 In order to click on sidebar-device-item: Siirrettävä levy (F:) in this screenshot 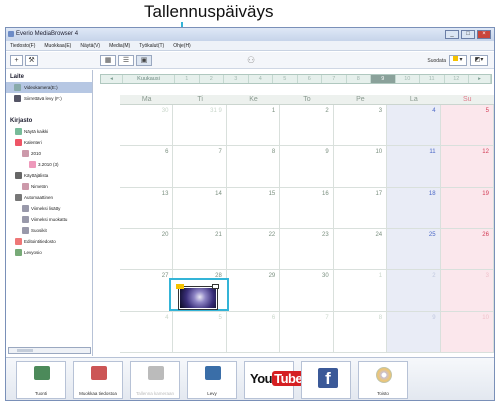, I will do `click(49, 98)`.